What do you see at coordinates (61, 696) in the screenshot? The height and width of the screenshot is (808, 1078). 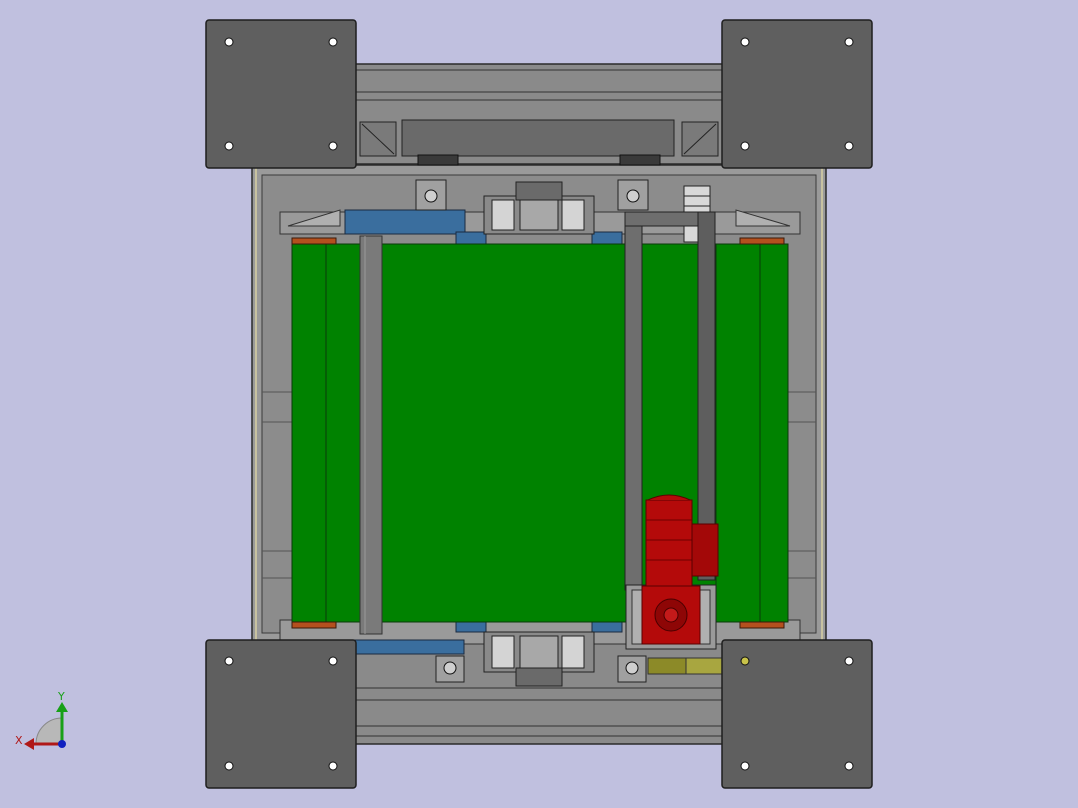 I see `triad-y-label: Y` at bounding box center [61, 696].